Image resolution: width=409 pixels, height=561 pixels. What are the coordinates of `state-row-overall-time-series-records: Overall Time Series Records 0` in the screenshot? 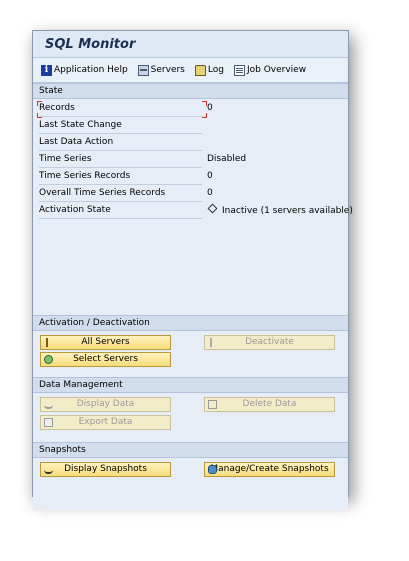 It's located at (189, 194).